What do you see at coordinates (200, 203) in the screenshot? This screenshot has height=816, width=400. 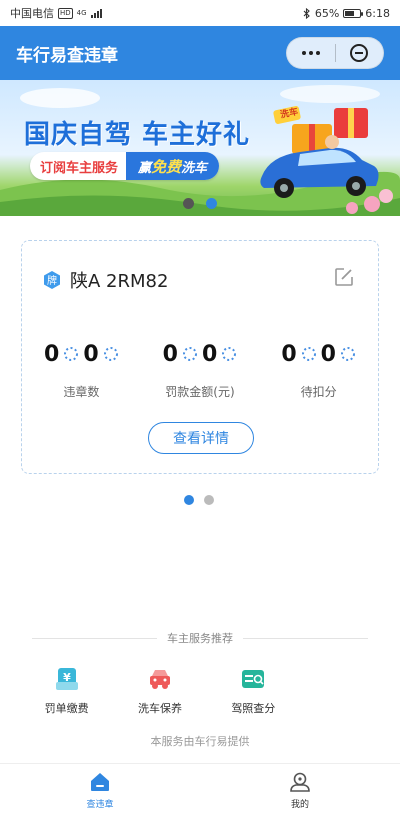 I see `banner-pagination` at bounding box center [200, 203].